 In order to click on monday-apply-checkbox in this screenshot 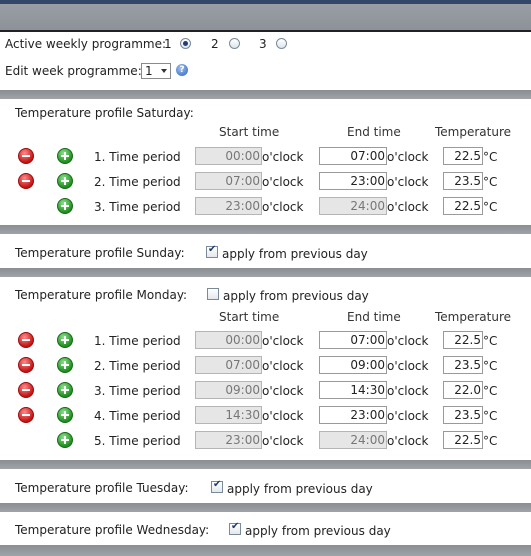, I will do `click(213, 294)`.